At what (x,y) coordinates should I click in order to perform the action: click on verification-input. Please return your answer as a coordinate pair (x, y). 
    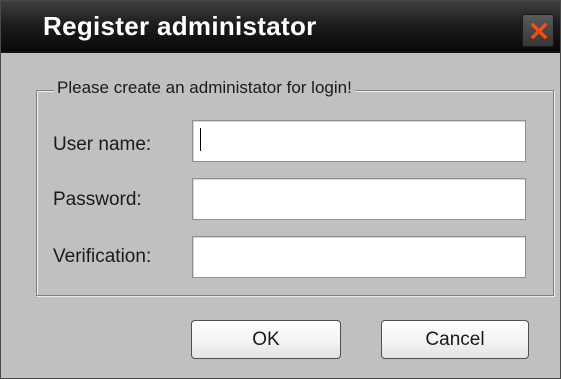
    Looking at the image, I should click on (359, 257).